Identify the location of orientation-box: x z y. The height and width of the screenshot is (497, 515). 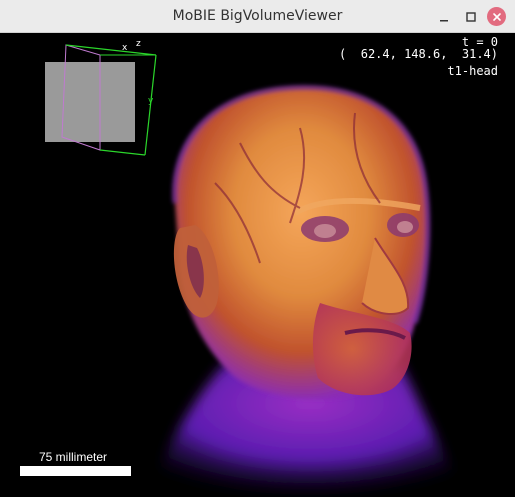
(101, 97).